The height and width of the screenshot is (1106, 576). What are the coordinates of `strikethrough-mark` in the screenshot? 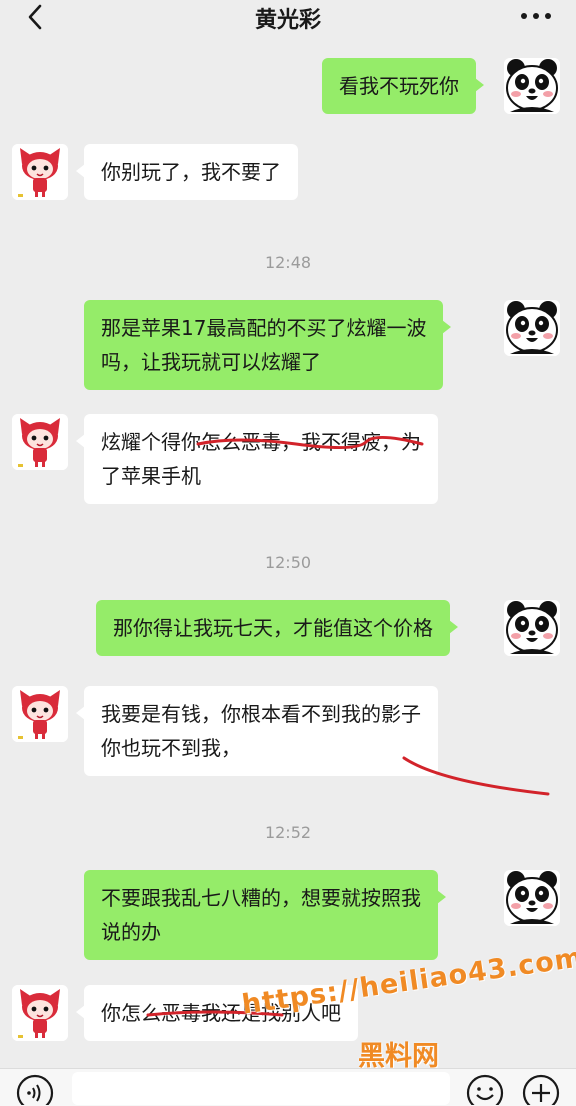 It's located at (310, 443).